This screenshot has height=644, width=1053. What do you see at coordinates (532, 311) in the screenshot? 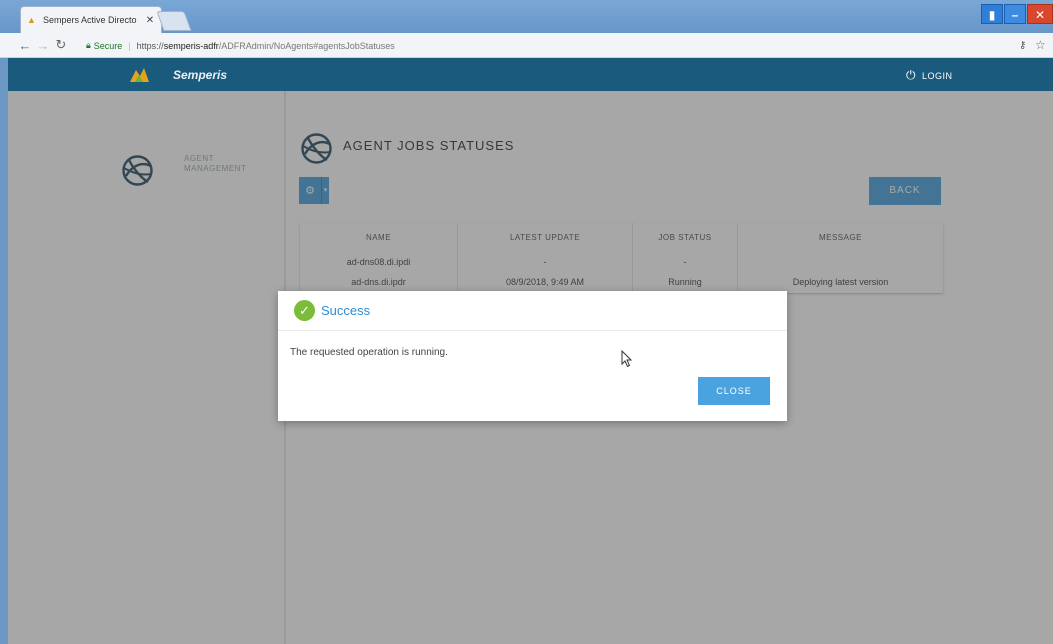
I see `dialog-header: ✓ Success` at bounding box center [532, 311].